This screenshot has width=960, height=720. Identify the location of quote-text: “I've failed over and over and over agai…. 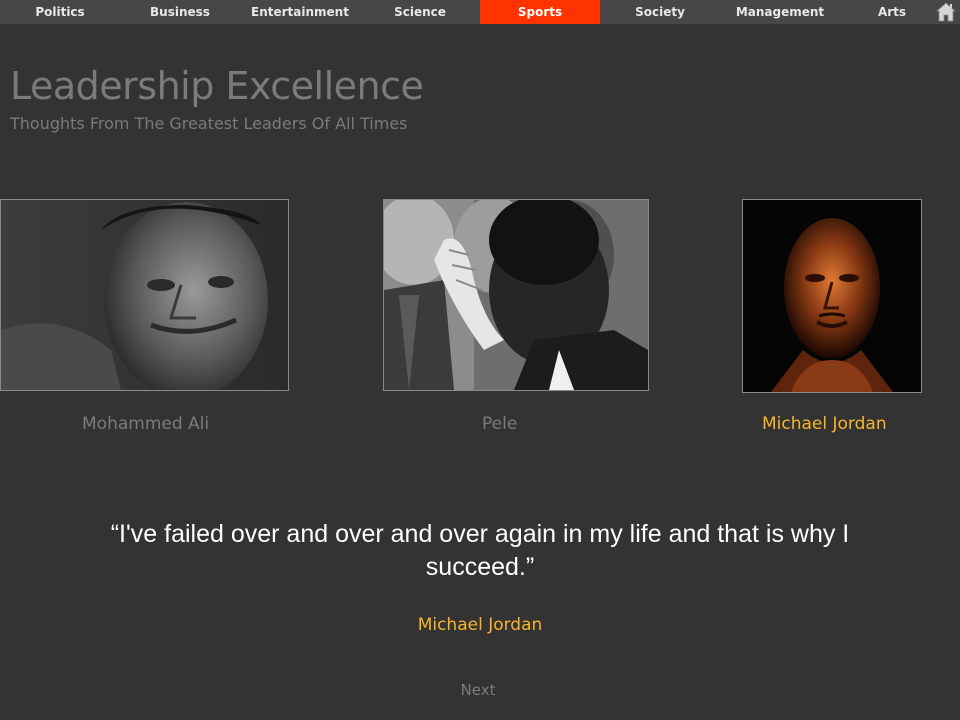
(480, 550).